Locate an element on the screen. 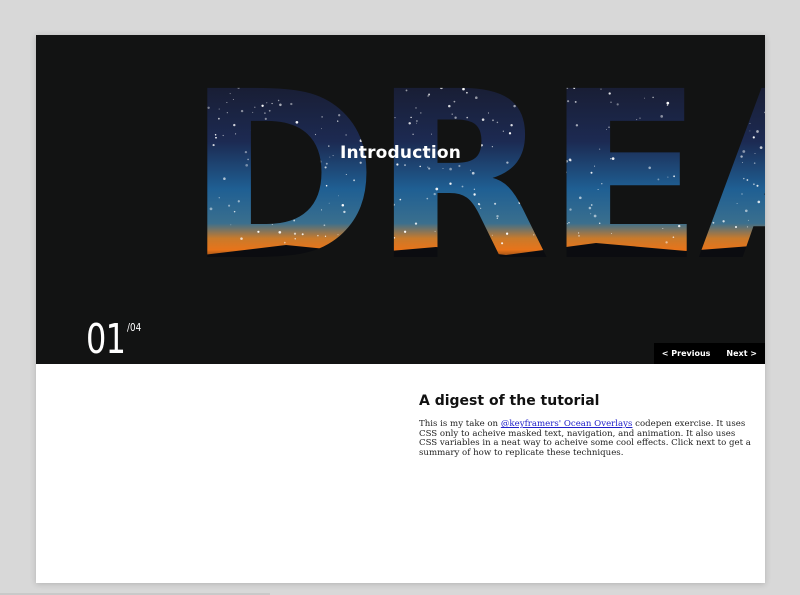  ocean-overlays-link: @keyframers' Ocean Overlays is located at coordinates (567, 424).